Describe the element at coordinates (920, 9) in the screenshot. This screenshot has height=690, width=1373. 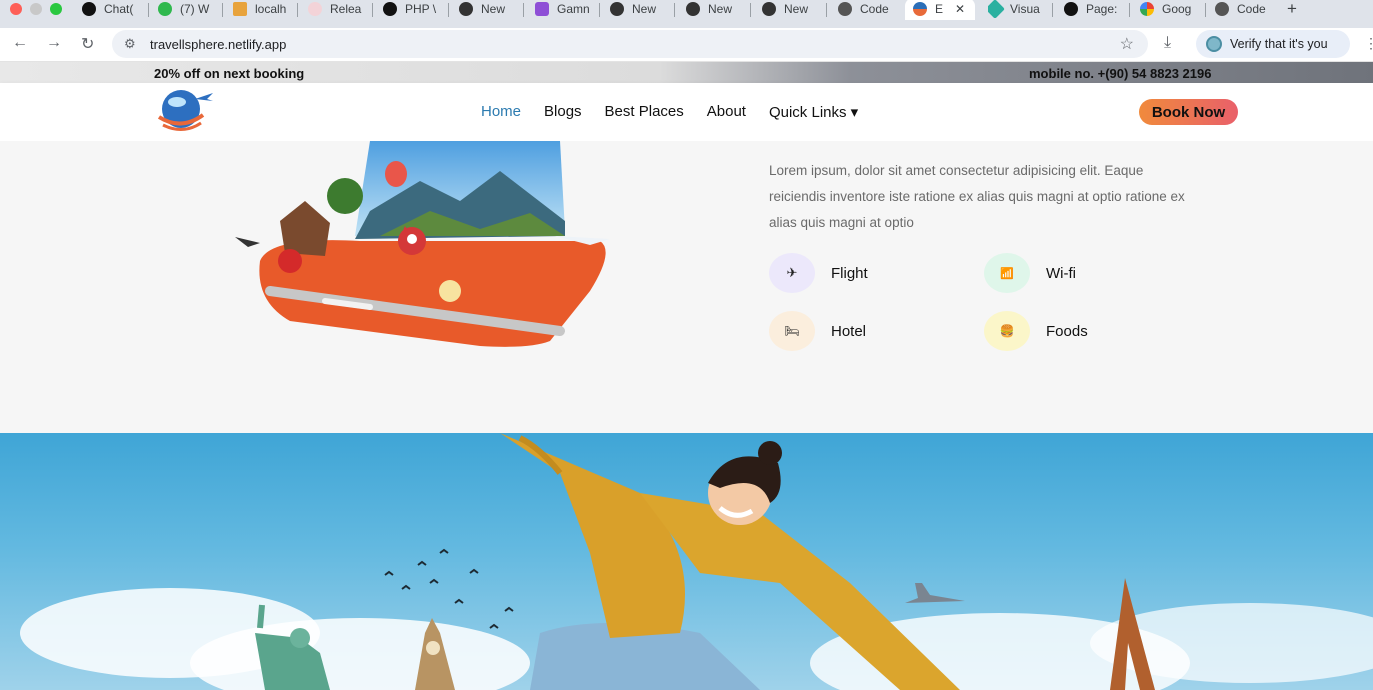
I see `site-logo-icon` at that location.